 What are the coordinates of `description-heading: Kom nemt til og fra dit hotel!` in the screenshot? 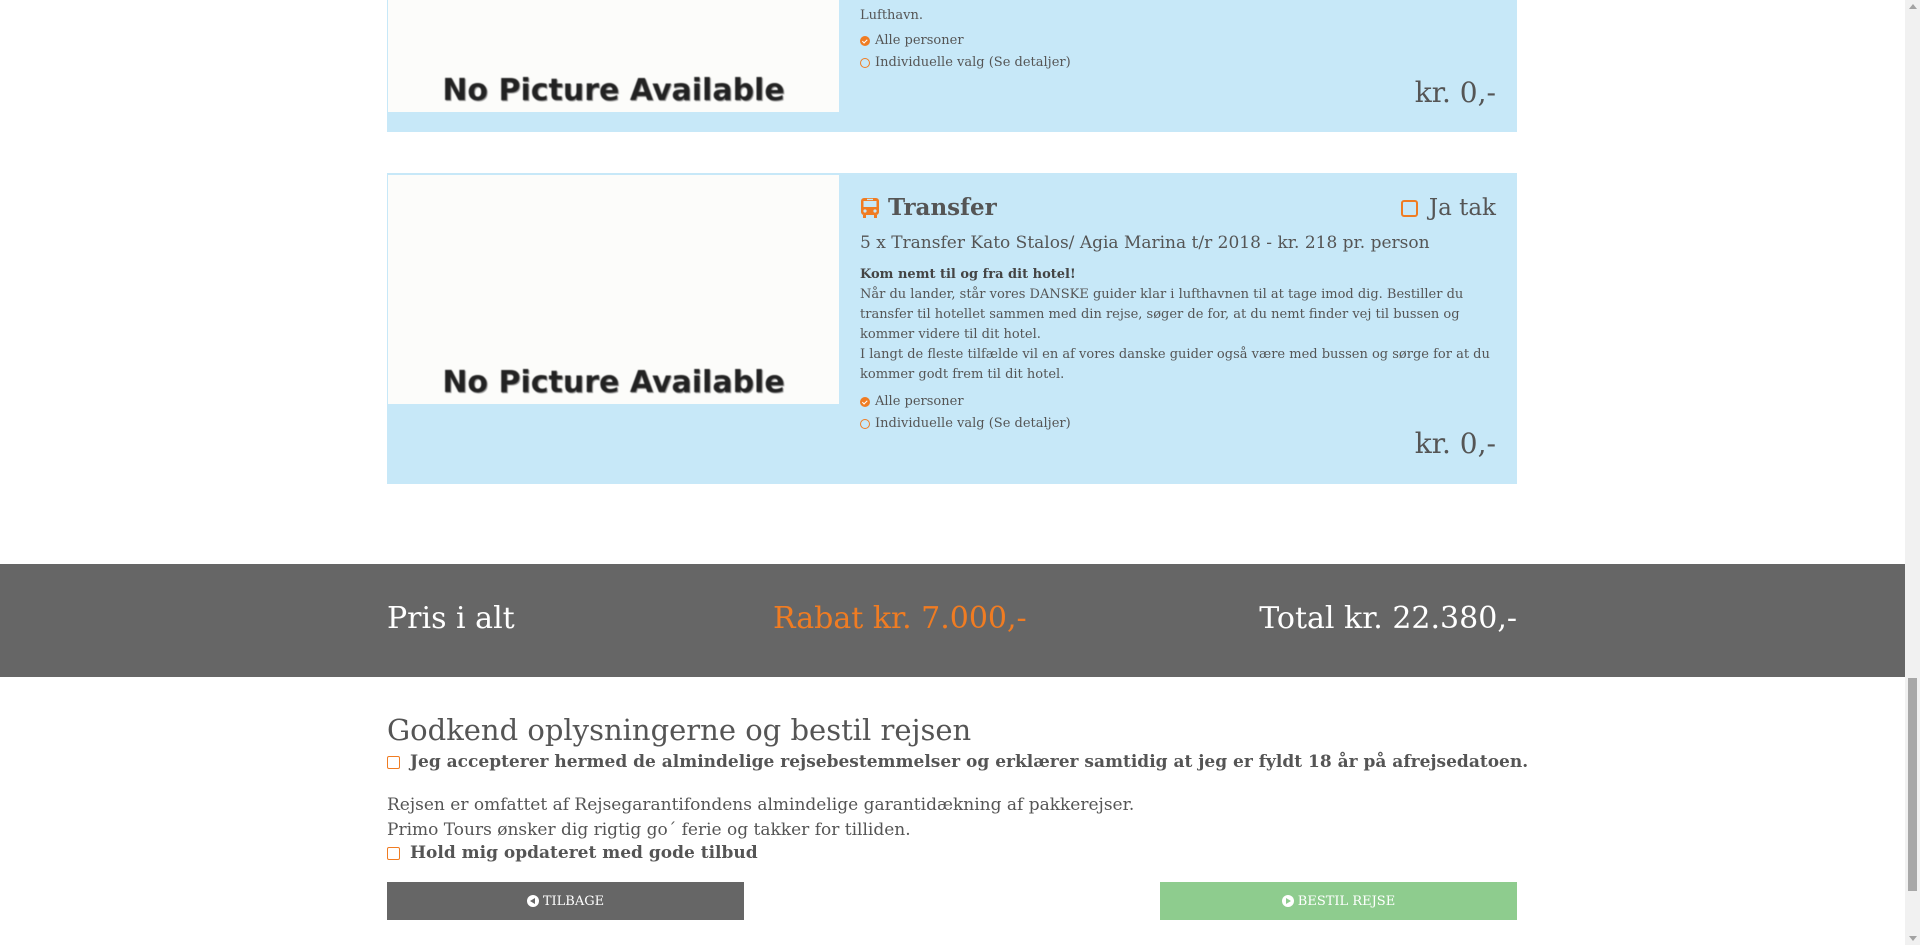 It's located at (968, 274).